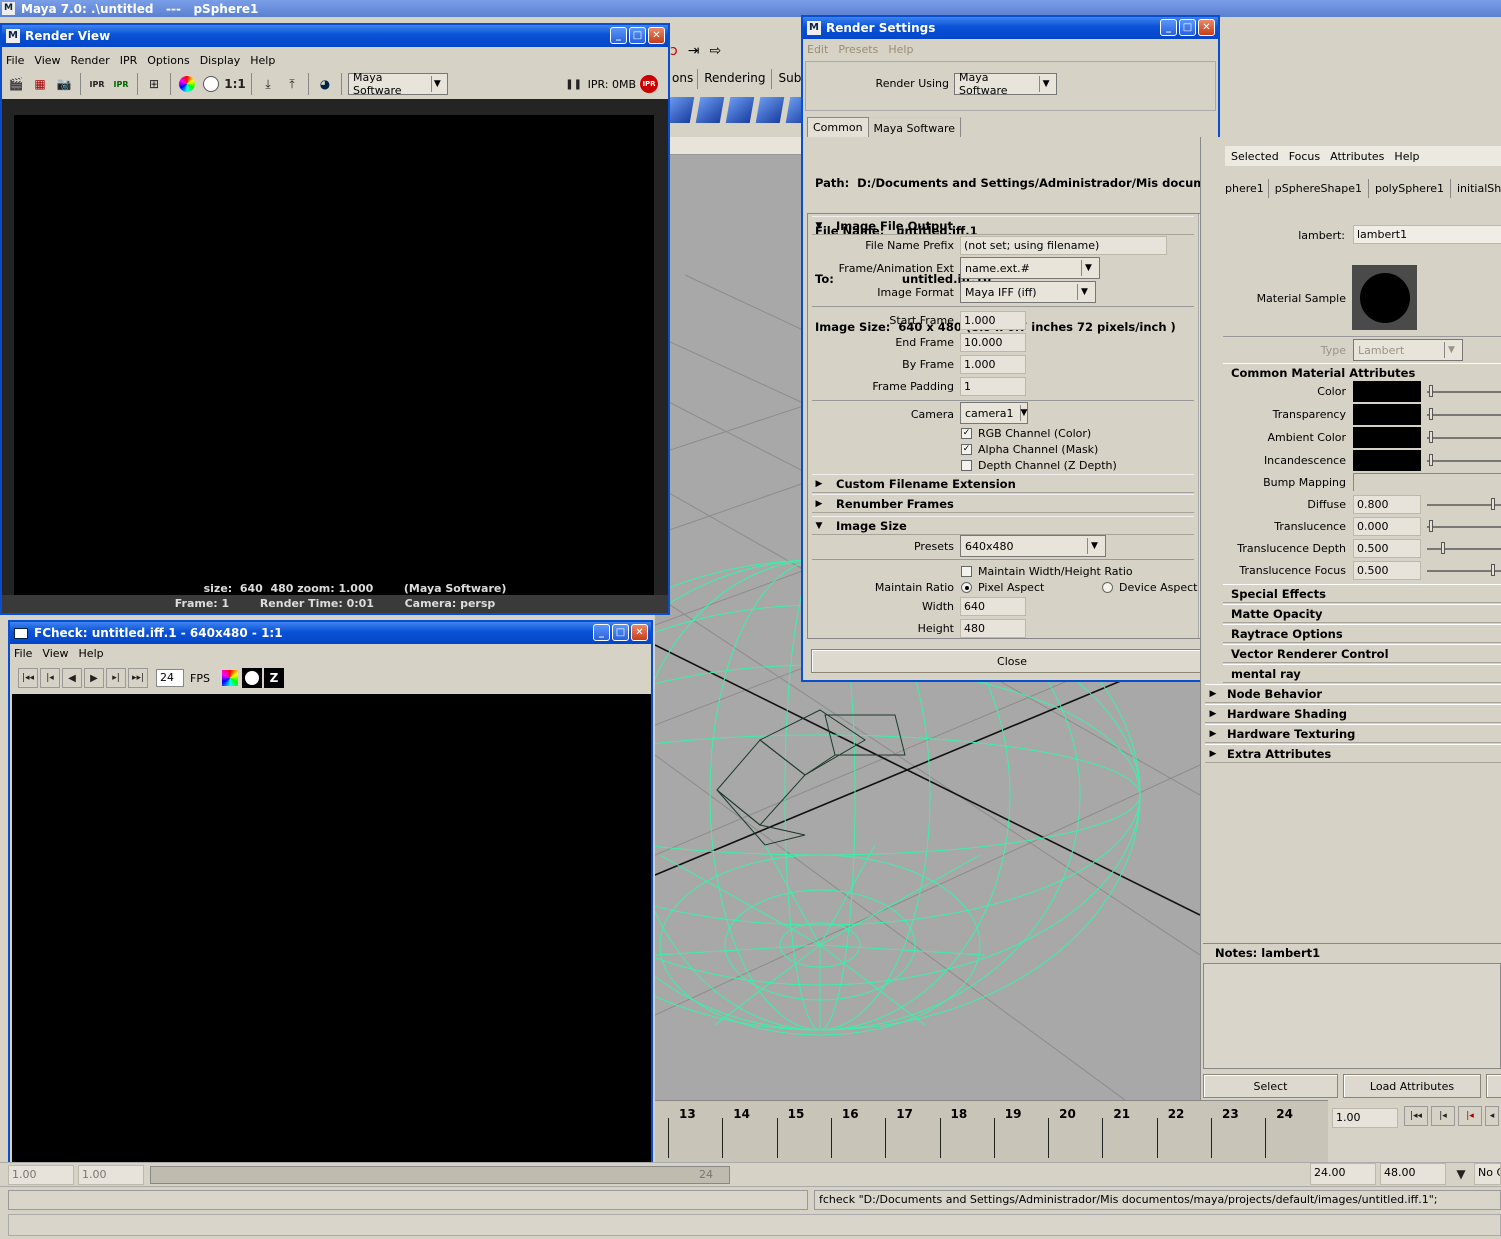 Image resolution: width=1501 pixels, height=1239 pixels. Describe the element at coordinates (1003, 483) in the screenshot. I see `section-custom-filename: ▶ Custom Filename Extension` at that location.